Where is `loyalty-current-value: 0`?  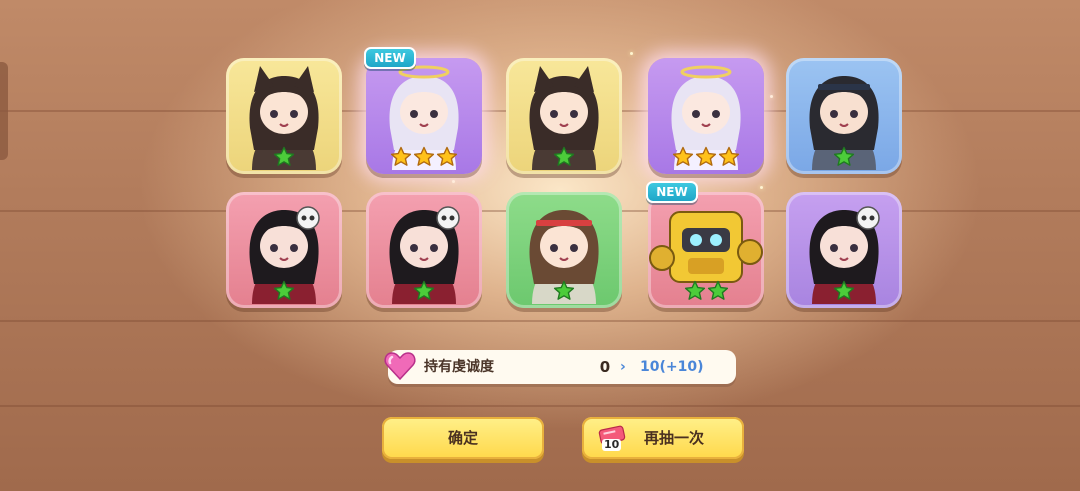
loyalty-current-value: 0 is located at coordinates (605, 367).